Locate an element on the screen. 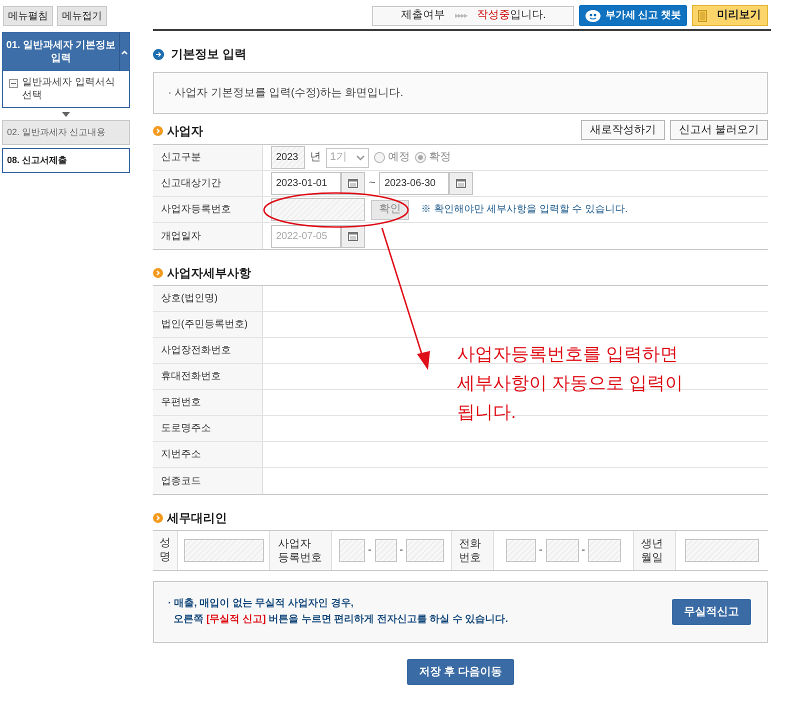 This screenshot has width=799, height=725. row-label: 도로명주소 is located at coordinates (208, 428).